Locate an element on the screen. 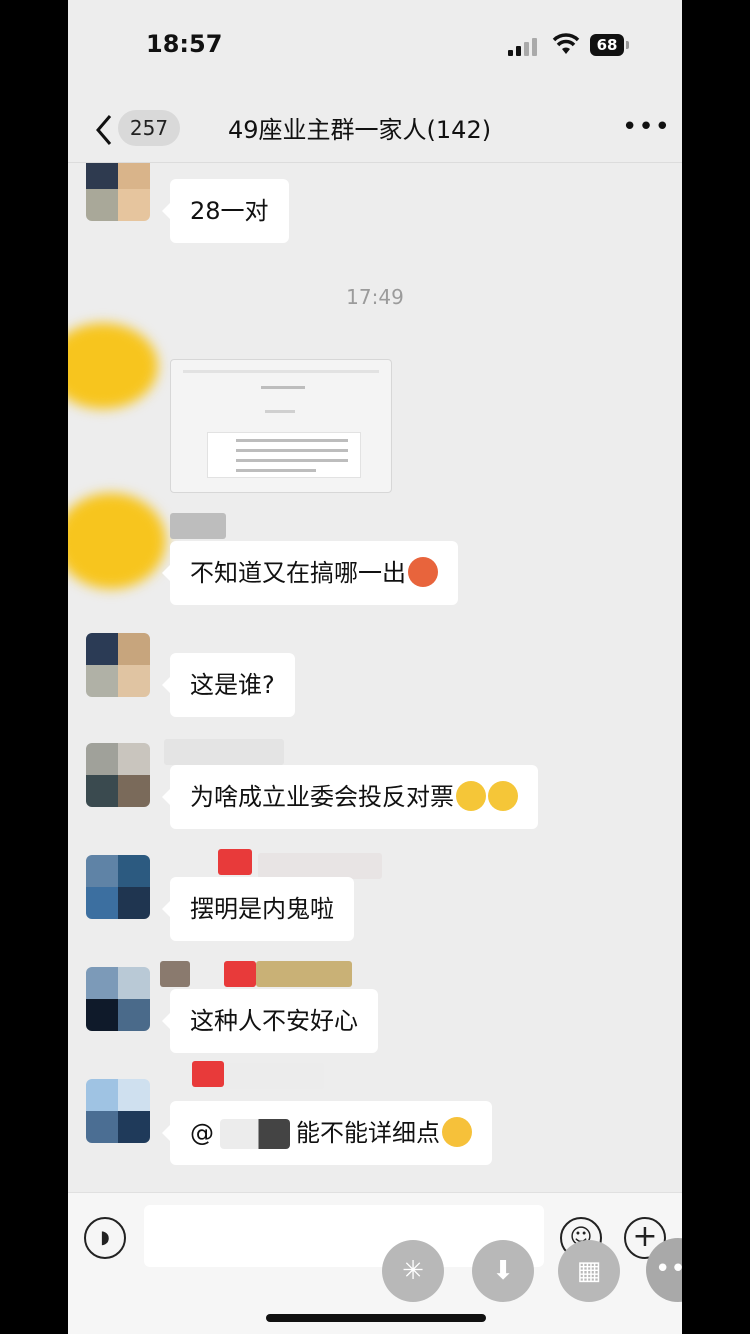  screenshot-image-message is located at coordinates (281, 426).